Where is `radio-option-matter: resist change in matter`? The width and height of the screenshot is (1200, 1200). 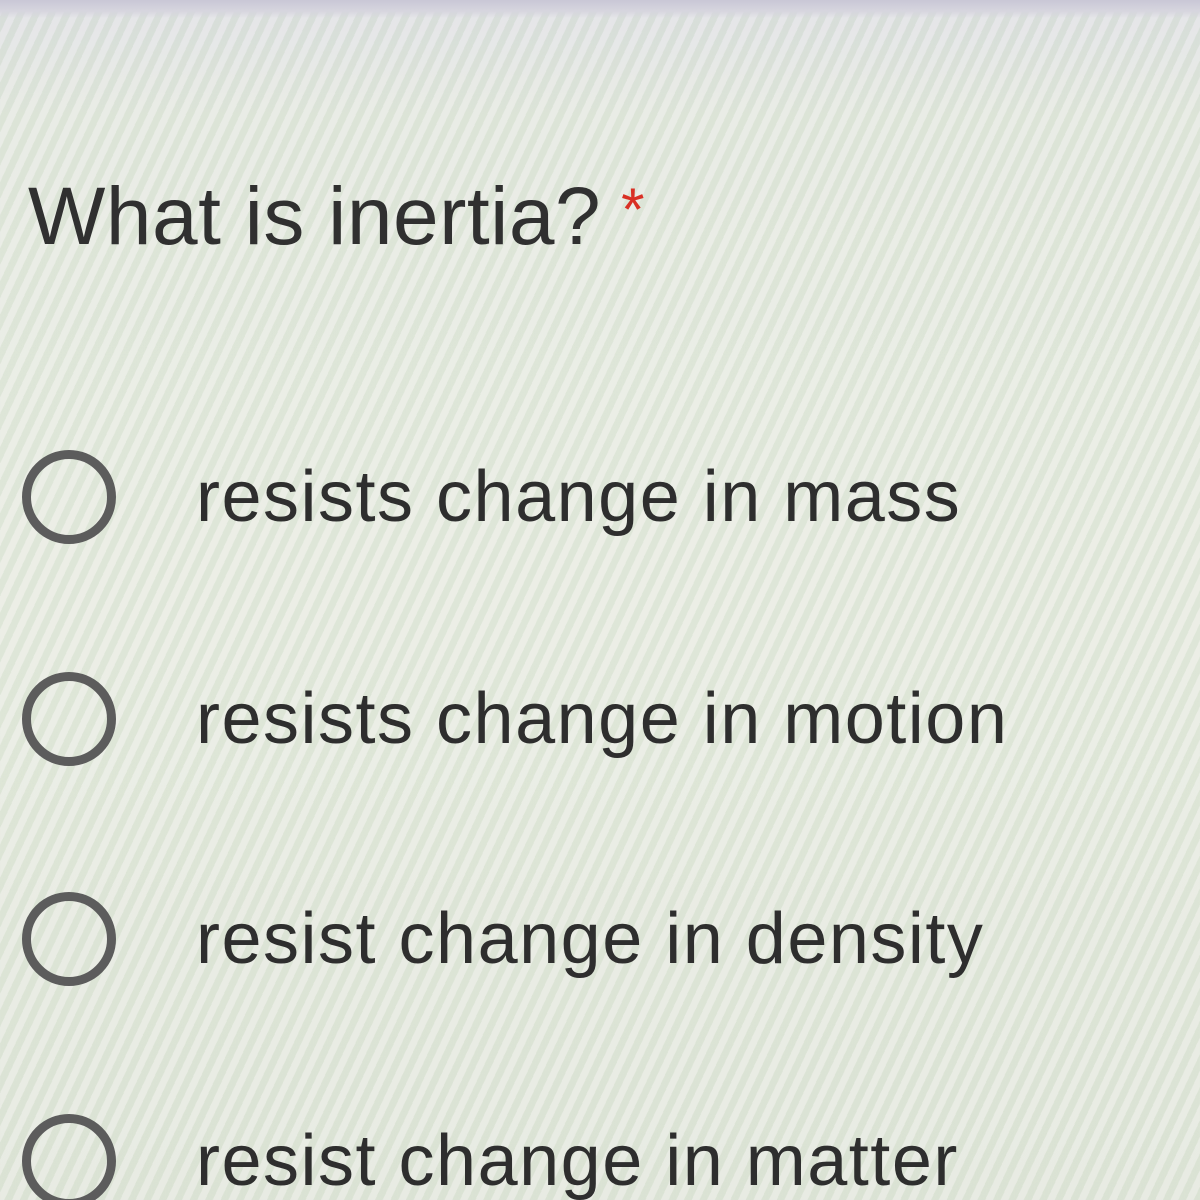 radio-option-matter: resist change in matter is located at coordinates (602, 1153).